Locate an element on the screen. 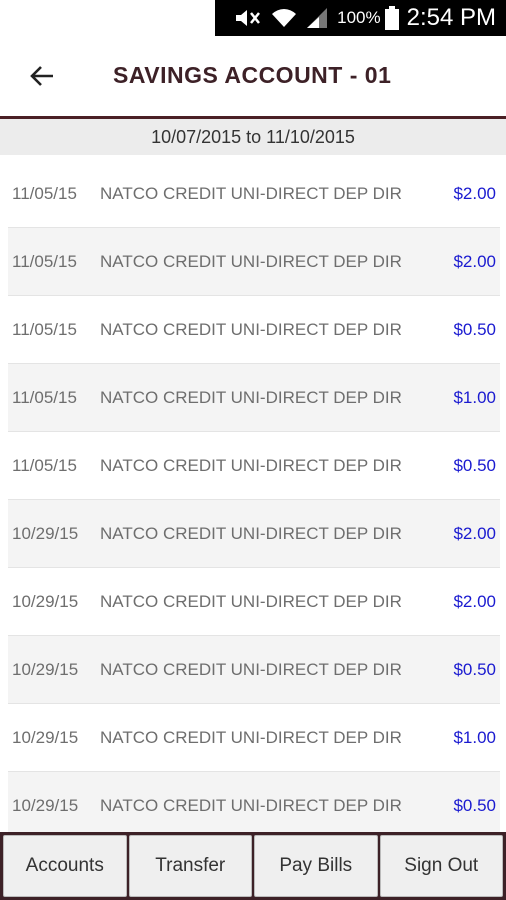 This screenshot has width=506, height=900. sign-out-button: Sign Out is located at coordinates (441, 866).